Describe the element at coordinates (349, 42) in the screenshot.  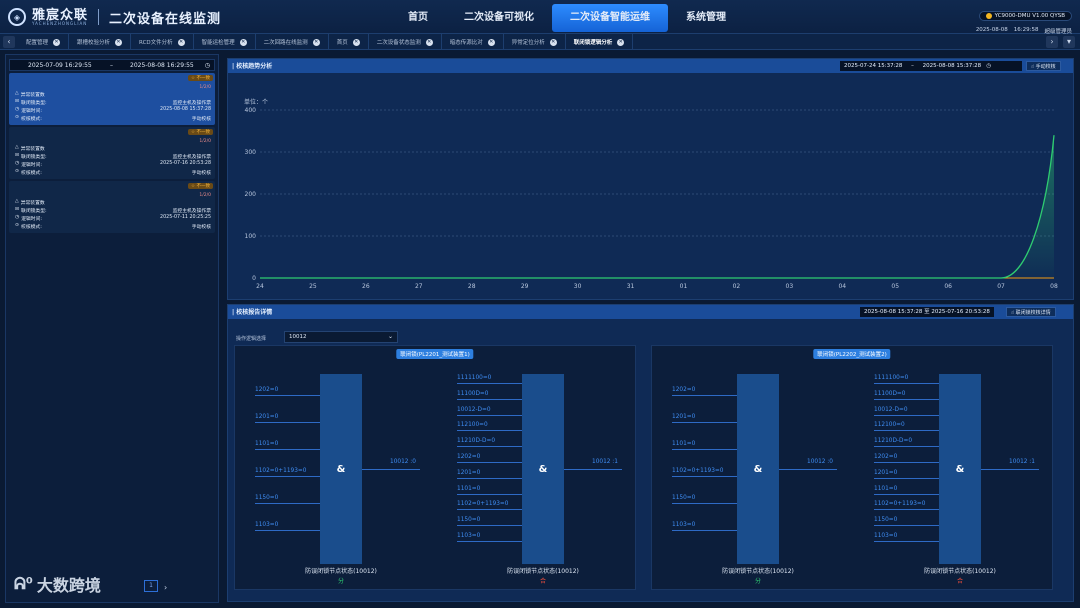
I see `tab-5: 首页 ✕` at that location.